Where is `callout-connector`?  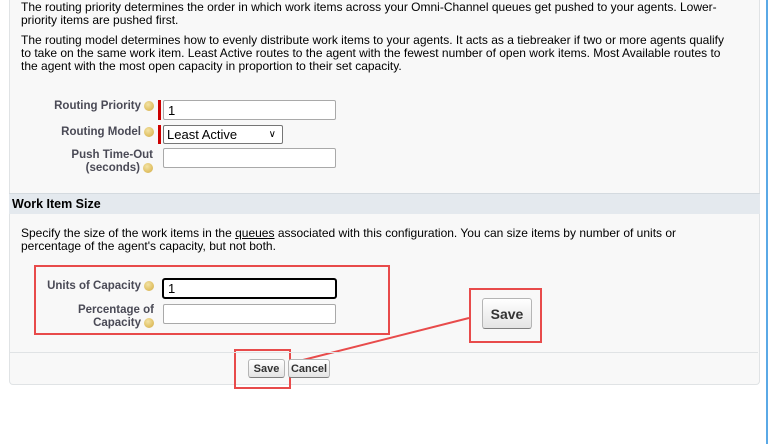
callout-connector is located at coordinates (380, 340).